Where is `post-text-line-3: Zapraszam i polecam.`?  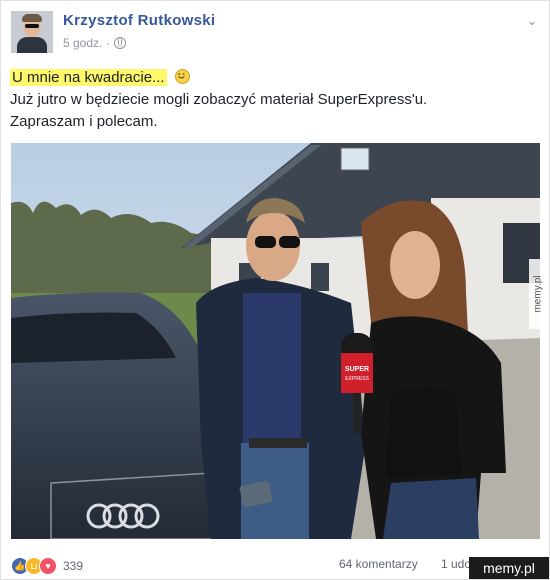
post-text-line-3: Zapraszam i polecam. is located at coordinates (84, 121).